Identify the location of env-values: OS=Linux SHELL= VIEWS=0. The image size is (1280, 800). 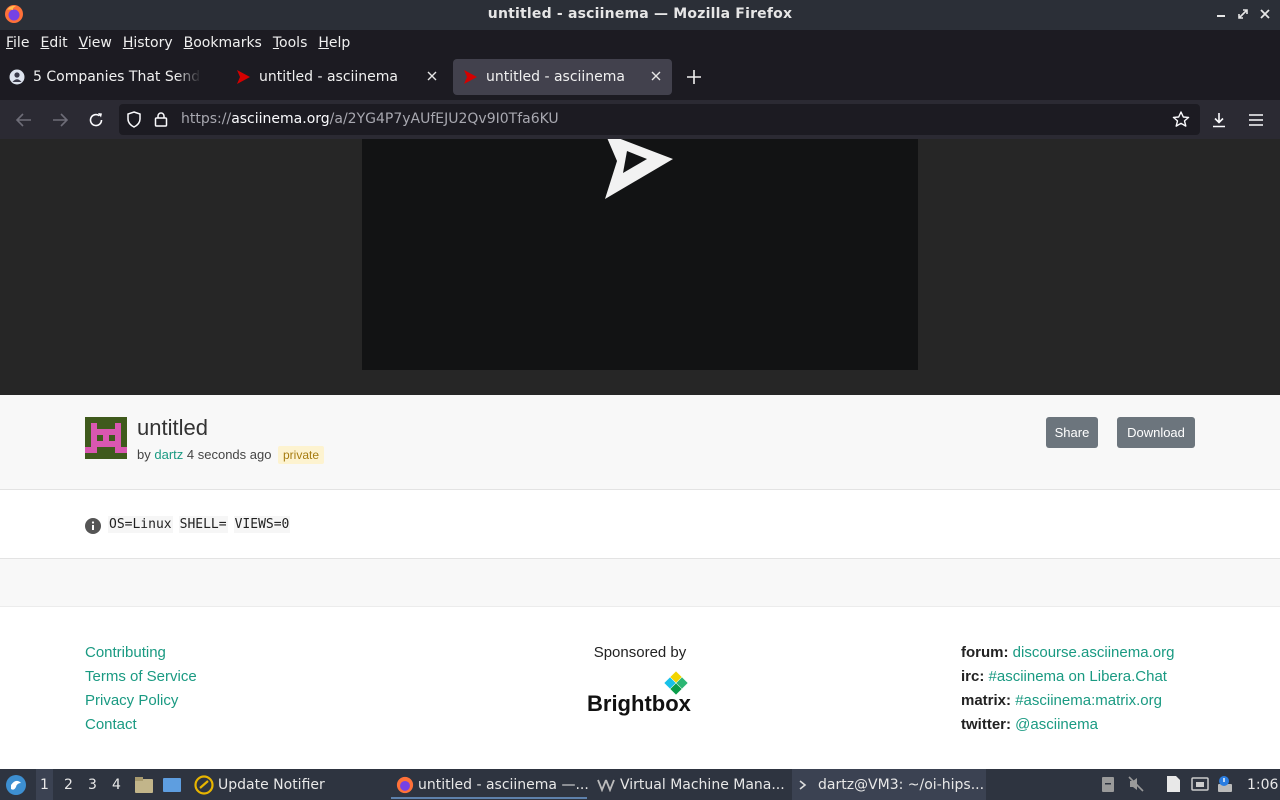
(202, 524).